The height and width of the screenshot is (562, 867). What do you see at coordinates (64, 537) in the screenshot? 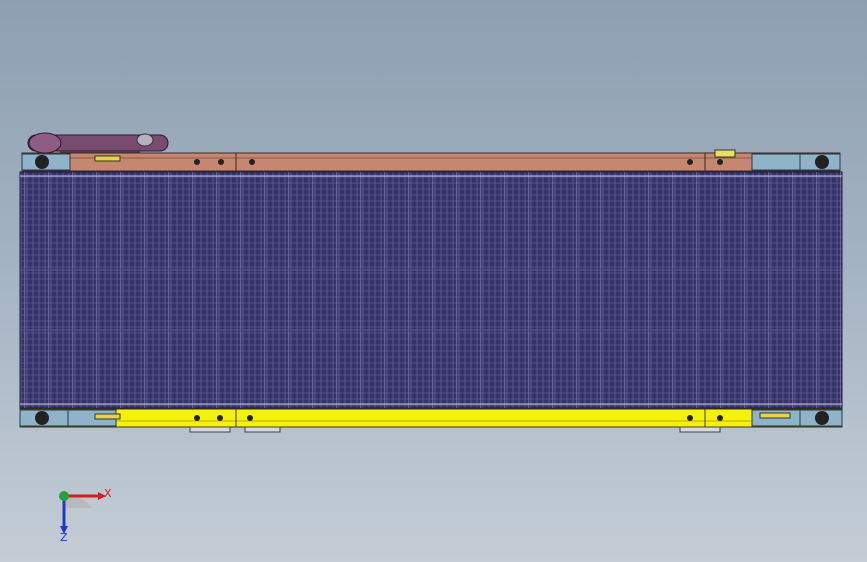
I see `z-axis-label: Z` at bounding box center [64, 537].